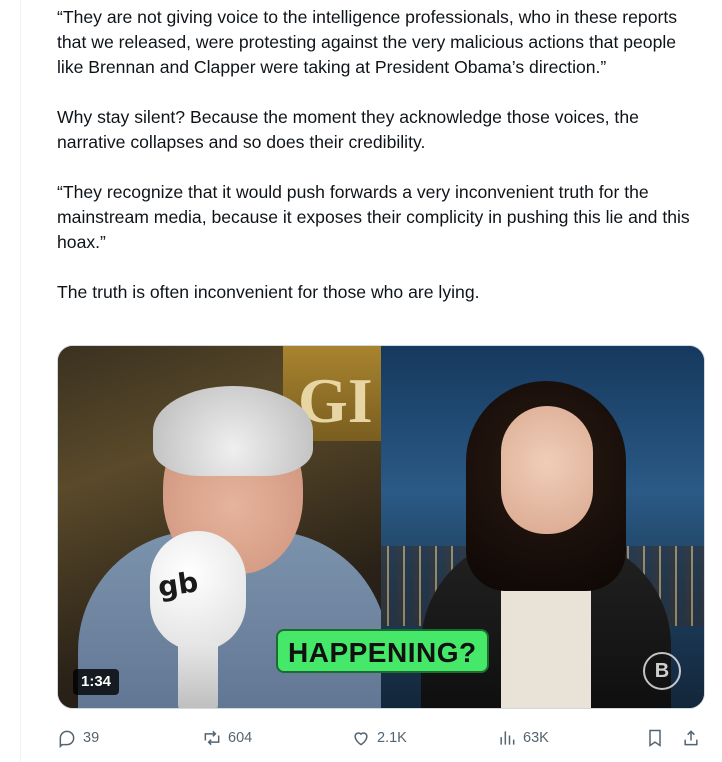  I want to click on share-button, so click(694, 738).